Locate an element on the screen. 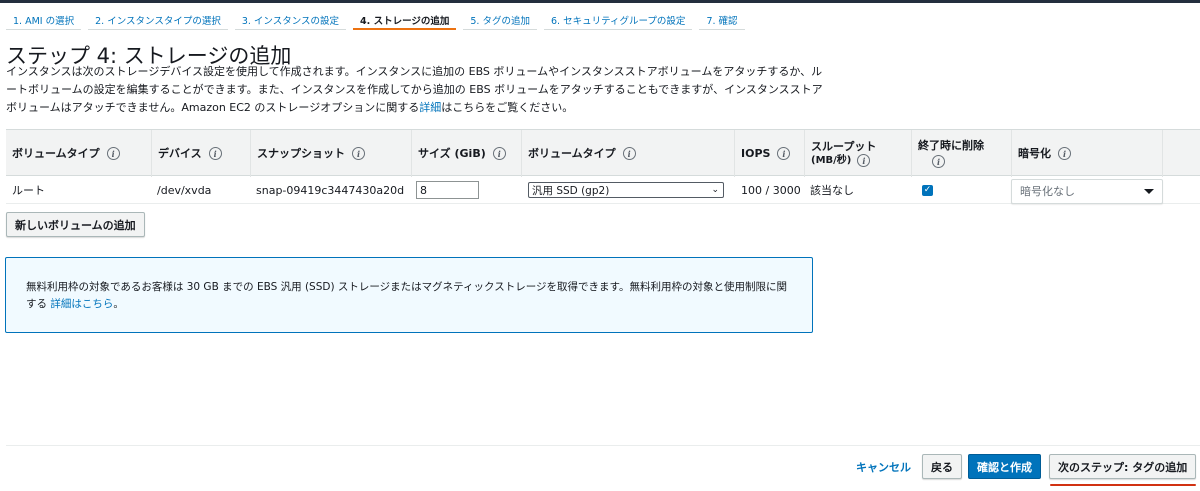 The image size is (1200, 491). cancel-button: キャンセル is located at coordinates (883, 466).